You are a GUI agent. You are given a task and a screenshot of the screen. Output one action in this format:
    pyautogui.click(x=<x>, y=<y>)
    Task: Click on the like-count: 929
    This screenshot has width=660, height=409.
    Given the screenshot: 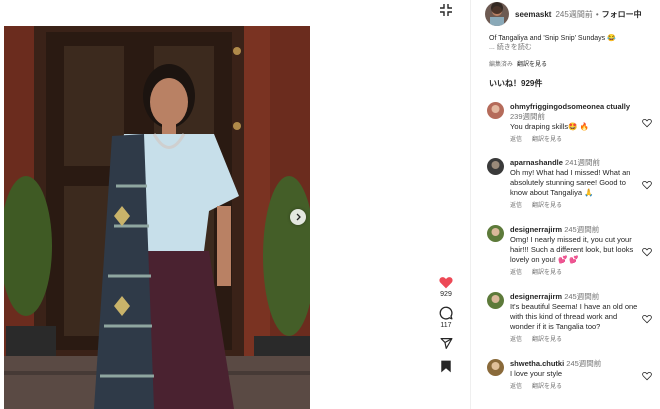 What is the action you would take?
    pyautogui.click(x=446, y=294)
    